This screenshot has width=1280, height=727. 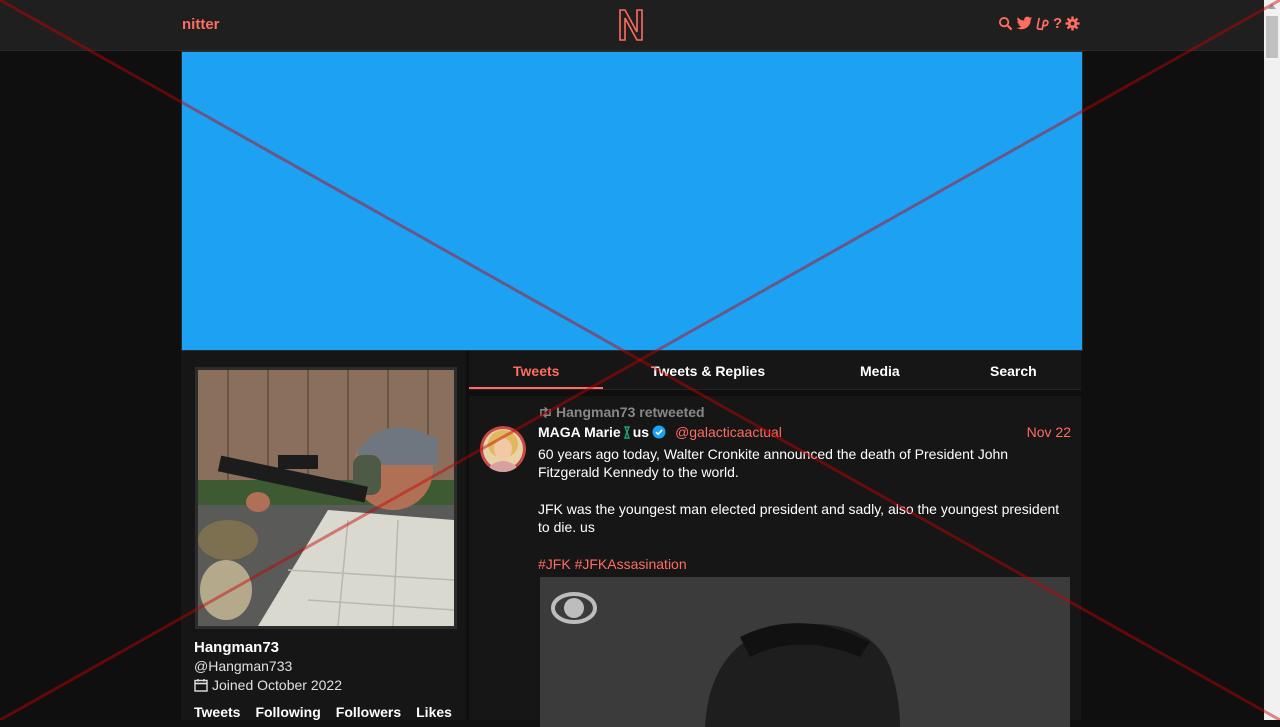 What do you see at coordinates (1024, 23) in the screenshot?
I see `twitter-bird-icon` at bounding box center [1024, 23].